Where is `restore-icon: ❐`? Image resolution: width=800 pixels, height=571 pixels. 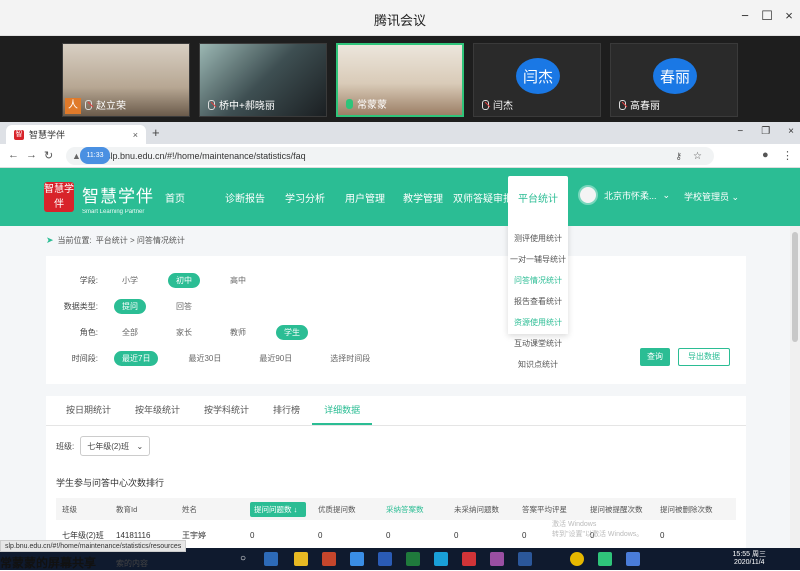 restore-icon: ❐ is located at coordinates (765, 131).